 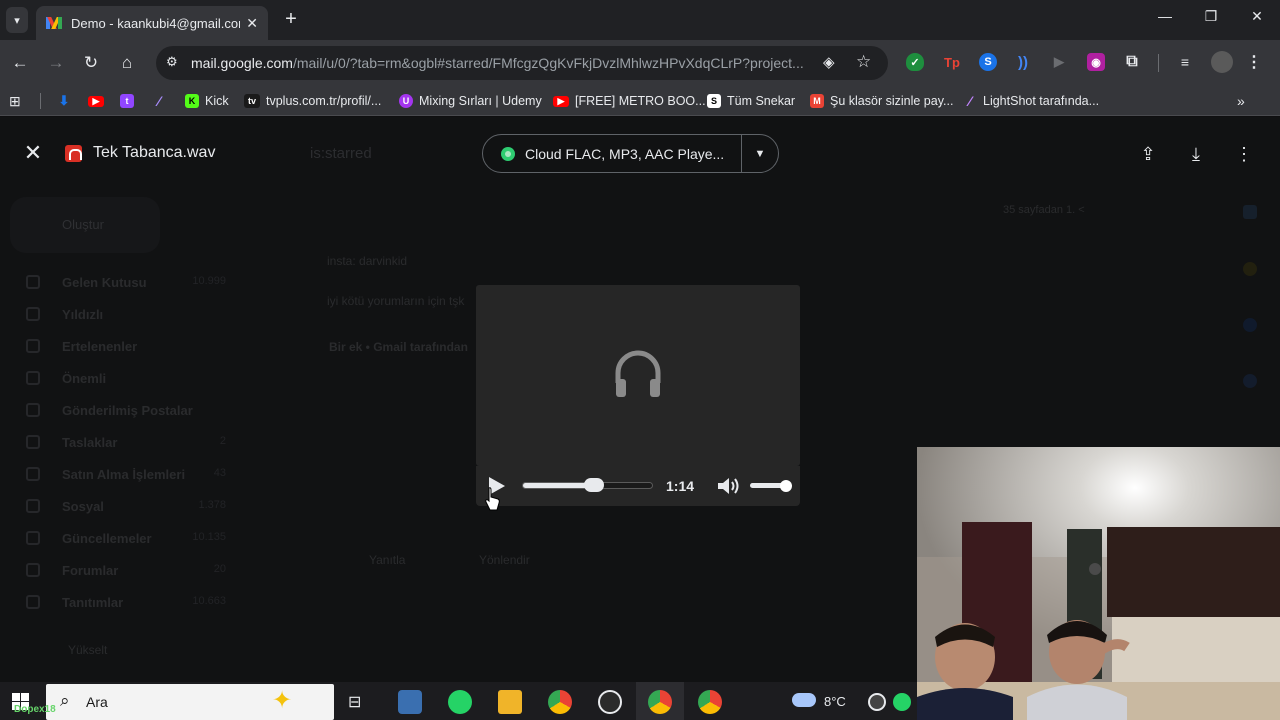 I want to click on whatsapp-icon, so click(x=460, y=702).